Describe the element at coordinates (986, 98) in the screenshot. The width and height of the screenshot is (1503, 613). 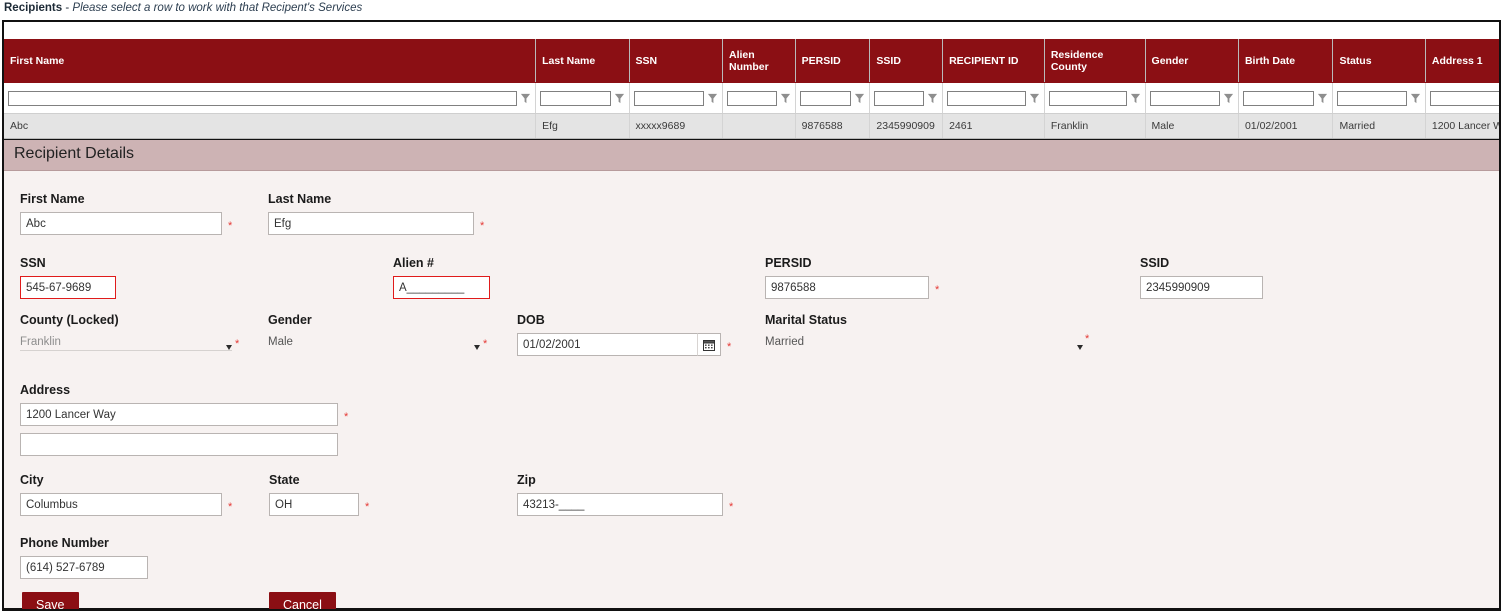
I see `filter-input-recipient_id` at that location.